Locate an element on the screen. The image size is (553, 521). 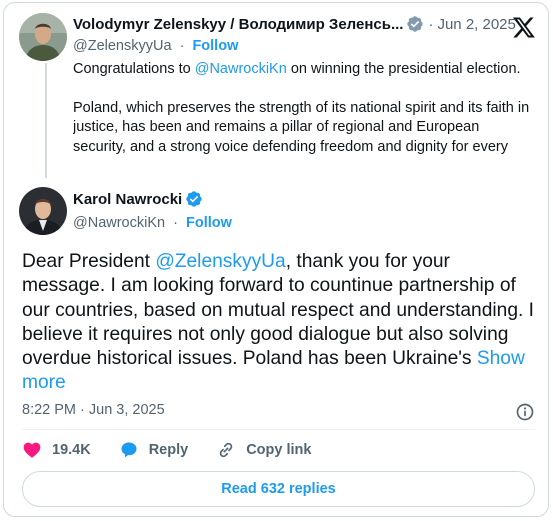
quoted-post-date: Jun 2, 2025 is located at coordinates (476, 24).